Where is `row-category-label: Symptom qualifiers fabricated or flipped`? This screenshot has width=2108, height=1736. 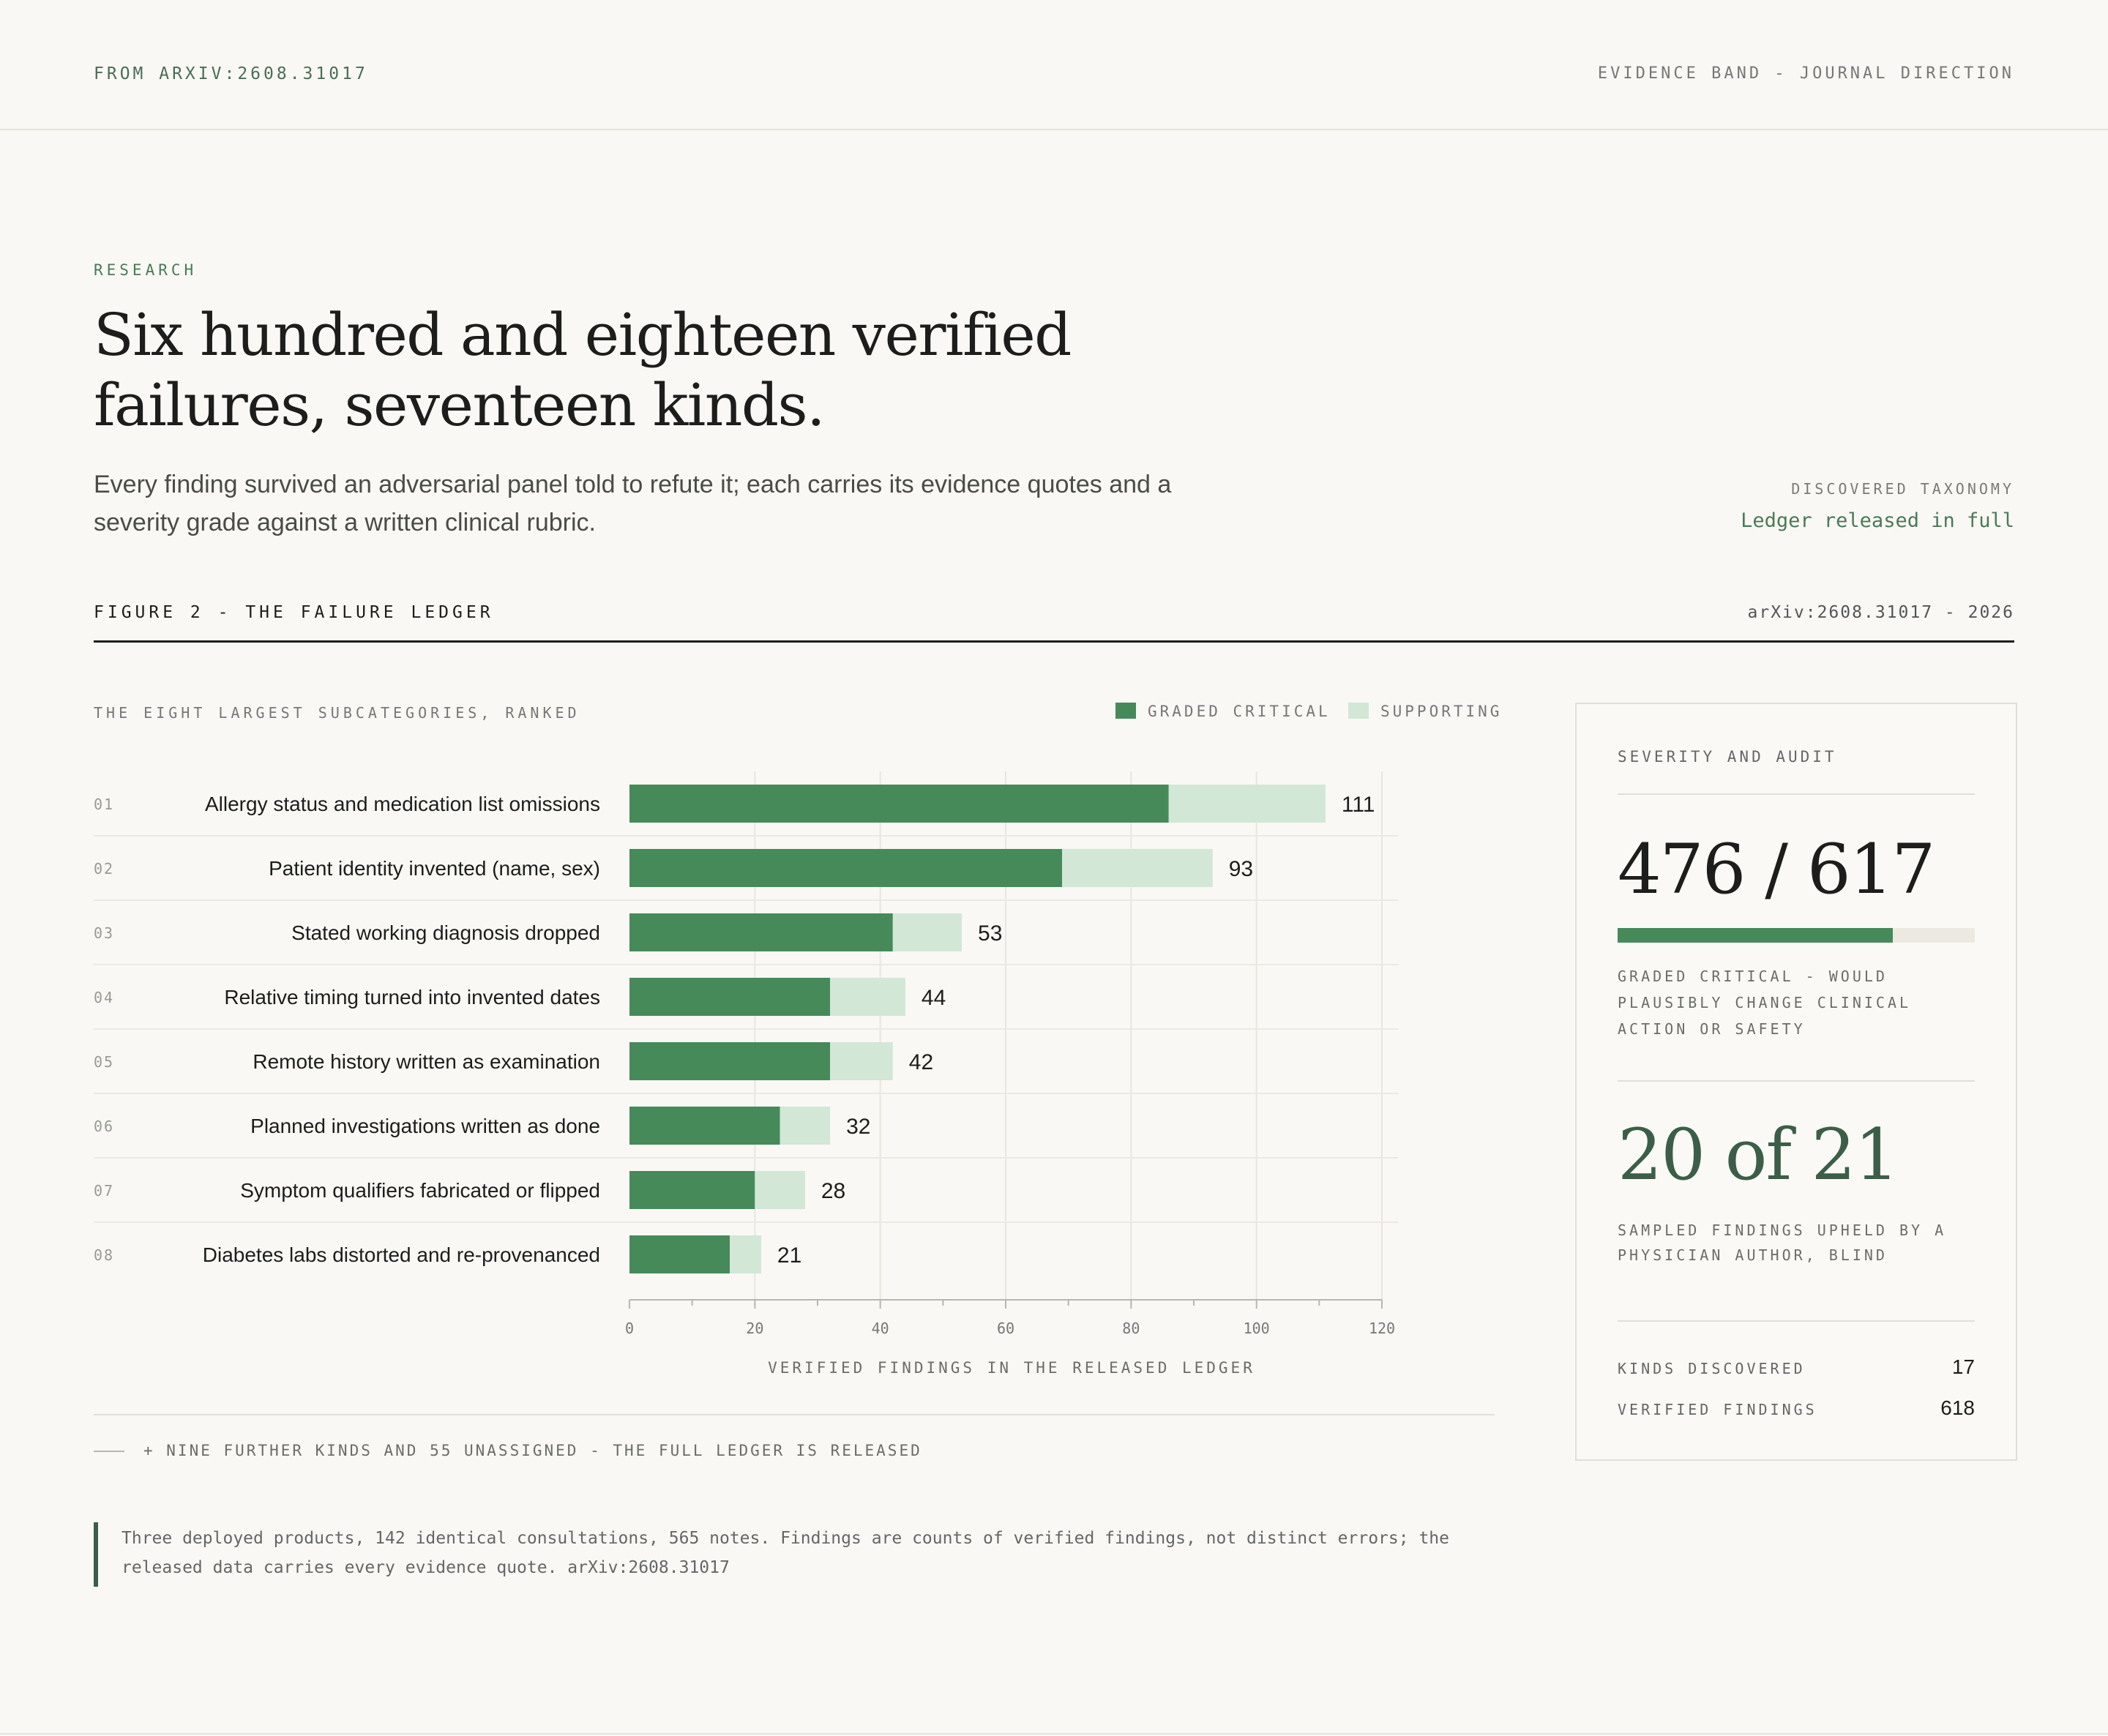
row-category-label: Symptom qualifiers fabricated or flipped is located at coordinates (420, 1190).